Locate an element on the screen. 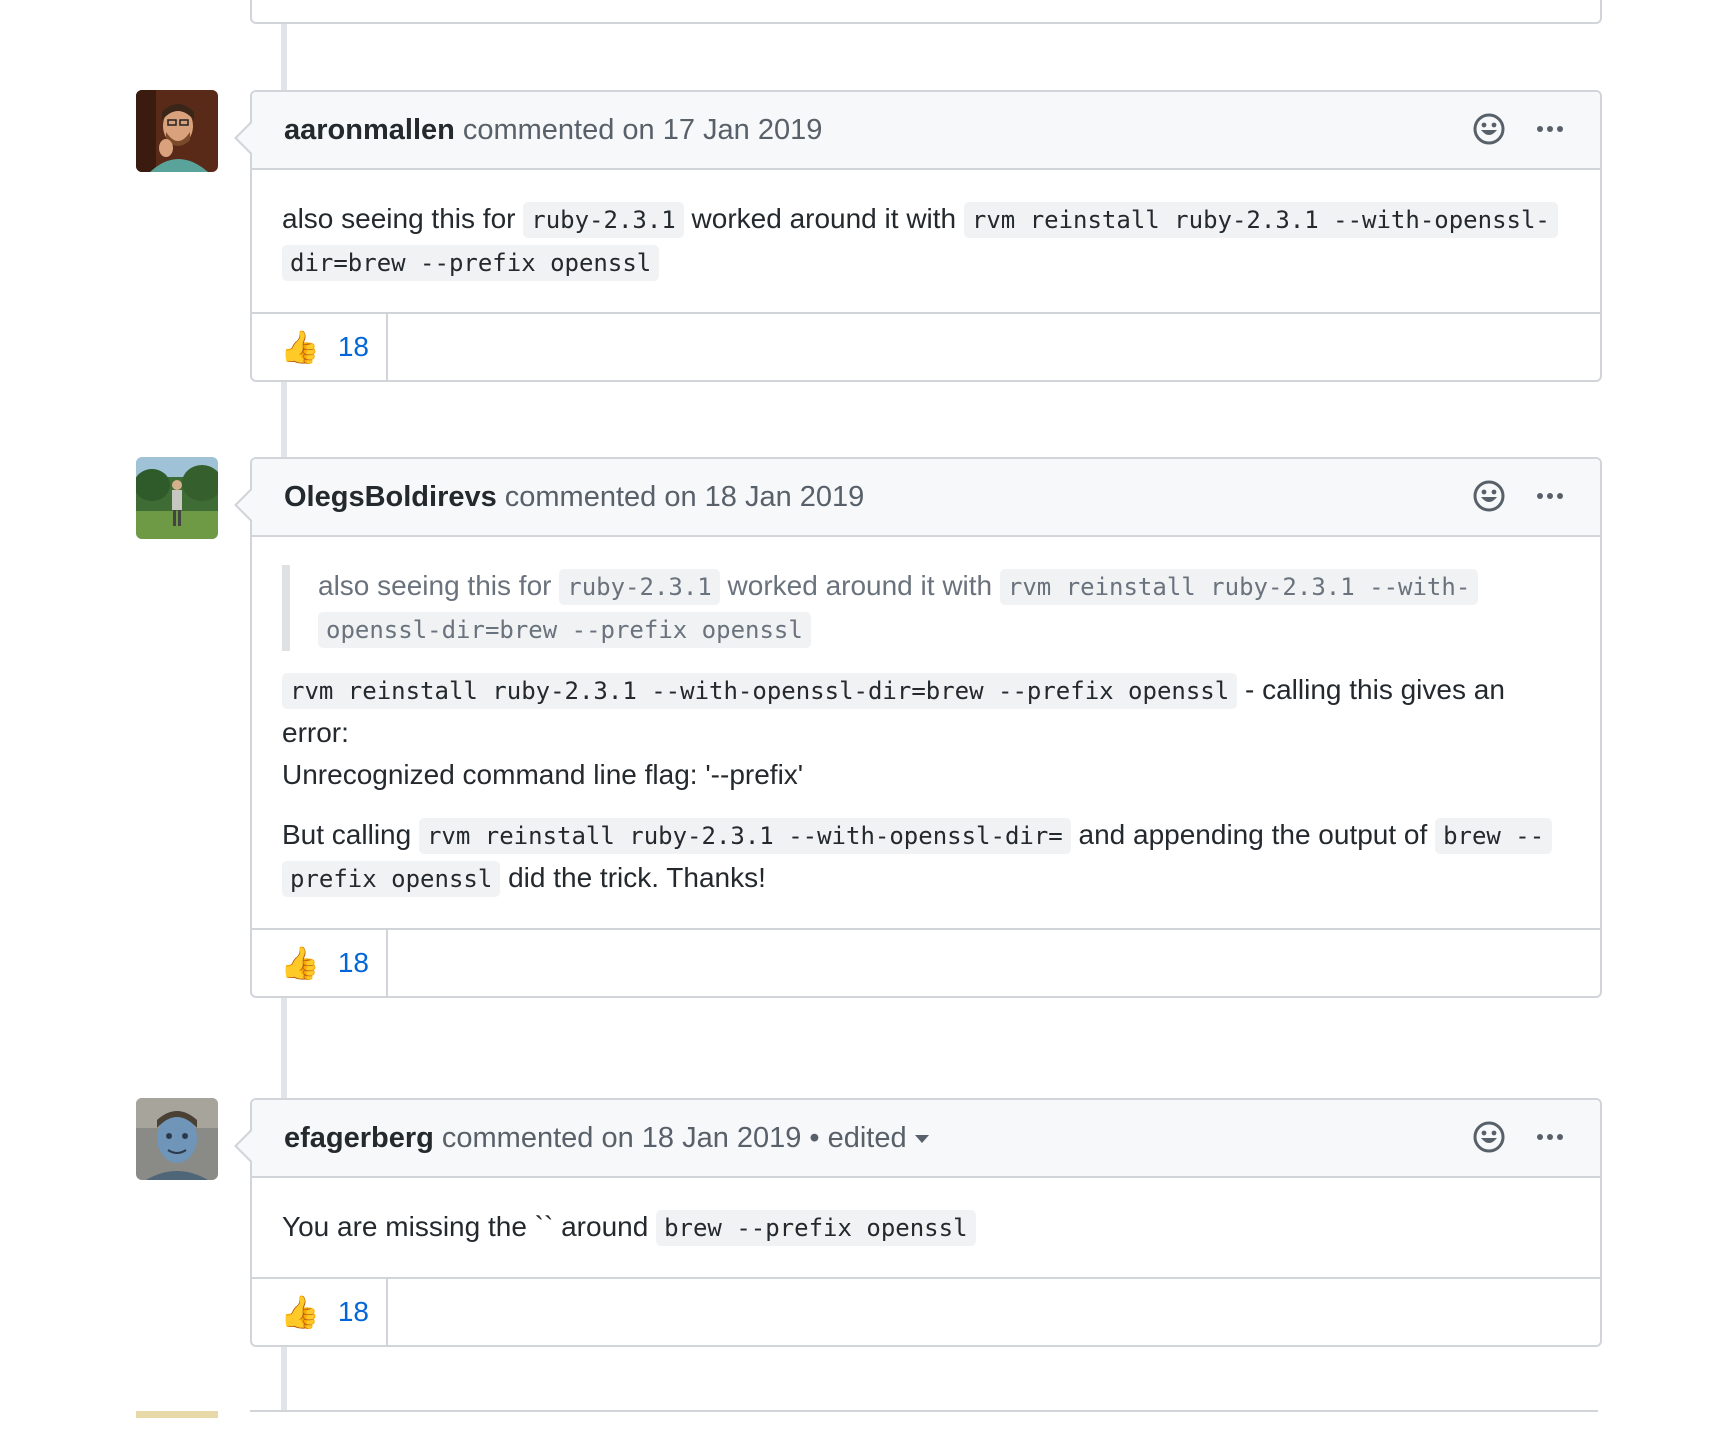 The image size is (1714, 1432). inline-code: dir=brew --prefix openssl is located at coordinates (471, 263).